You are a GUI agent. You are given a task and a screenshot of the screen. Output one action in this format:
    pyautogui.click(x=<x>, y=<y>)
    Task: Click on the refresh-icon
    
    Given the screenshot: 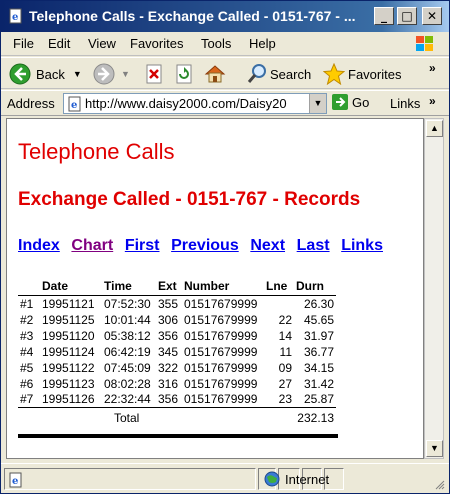 What is the action you would take?
    pyautogui.click(x=184, y=74)
    